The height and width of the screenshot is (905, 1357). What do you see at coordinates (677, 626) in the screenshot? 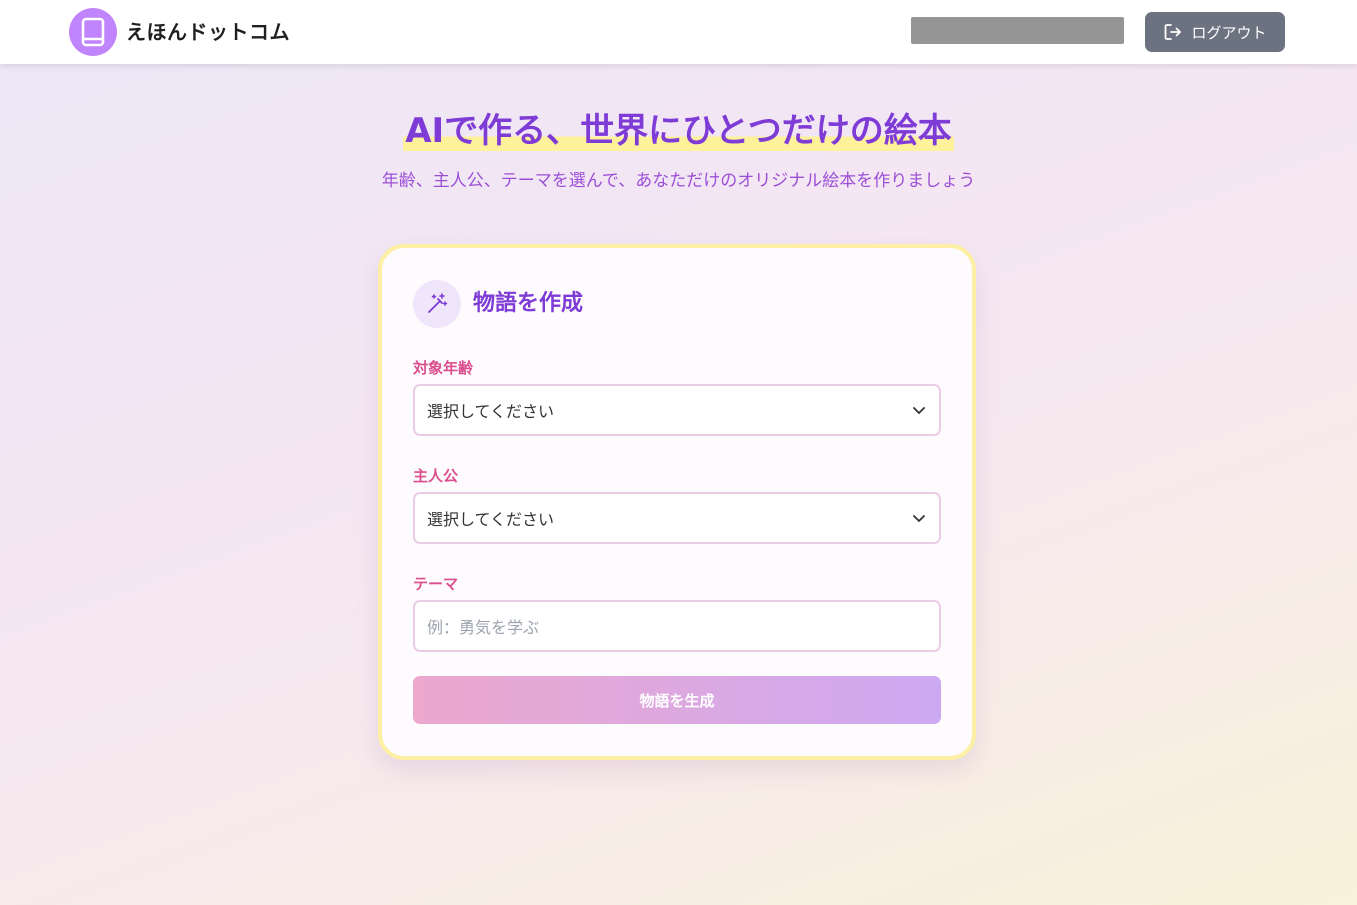
I see `theme-input: 例：勇気を学ぶ` at bounding box center [677, 626].